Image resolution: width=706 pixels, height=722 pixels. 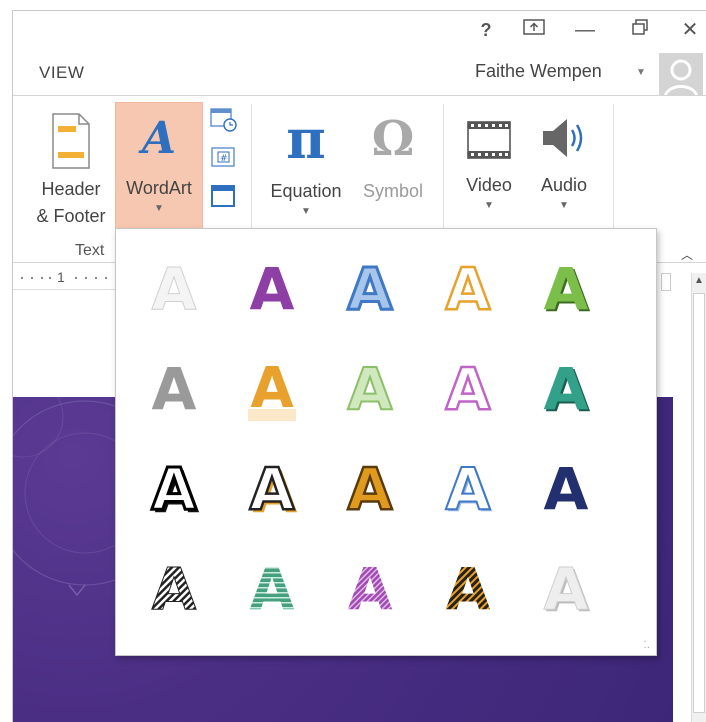 I want to click on film-icon, so click(x=489, y=140).